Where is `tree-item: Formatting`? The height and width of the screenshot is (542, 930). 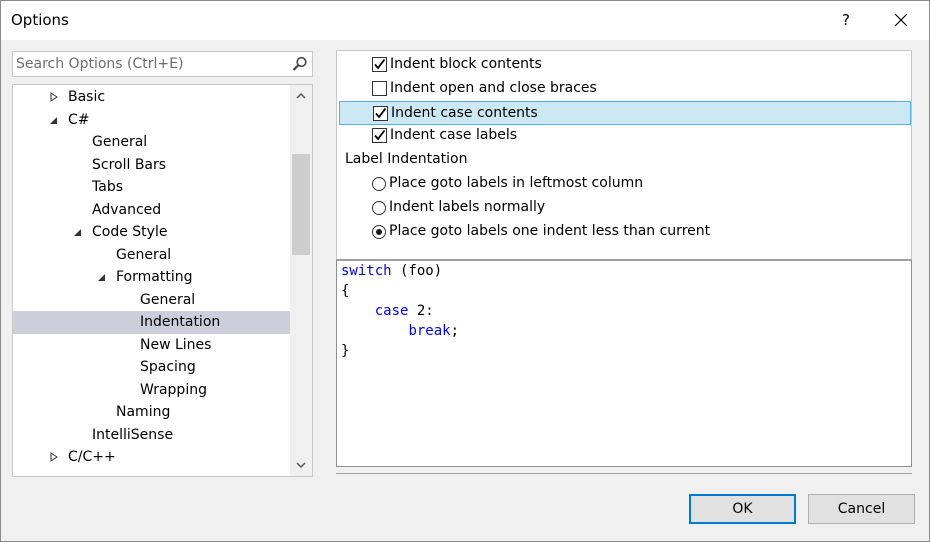 tree-item: Formatting is located at coordinates (151, 277).